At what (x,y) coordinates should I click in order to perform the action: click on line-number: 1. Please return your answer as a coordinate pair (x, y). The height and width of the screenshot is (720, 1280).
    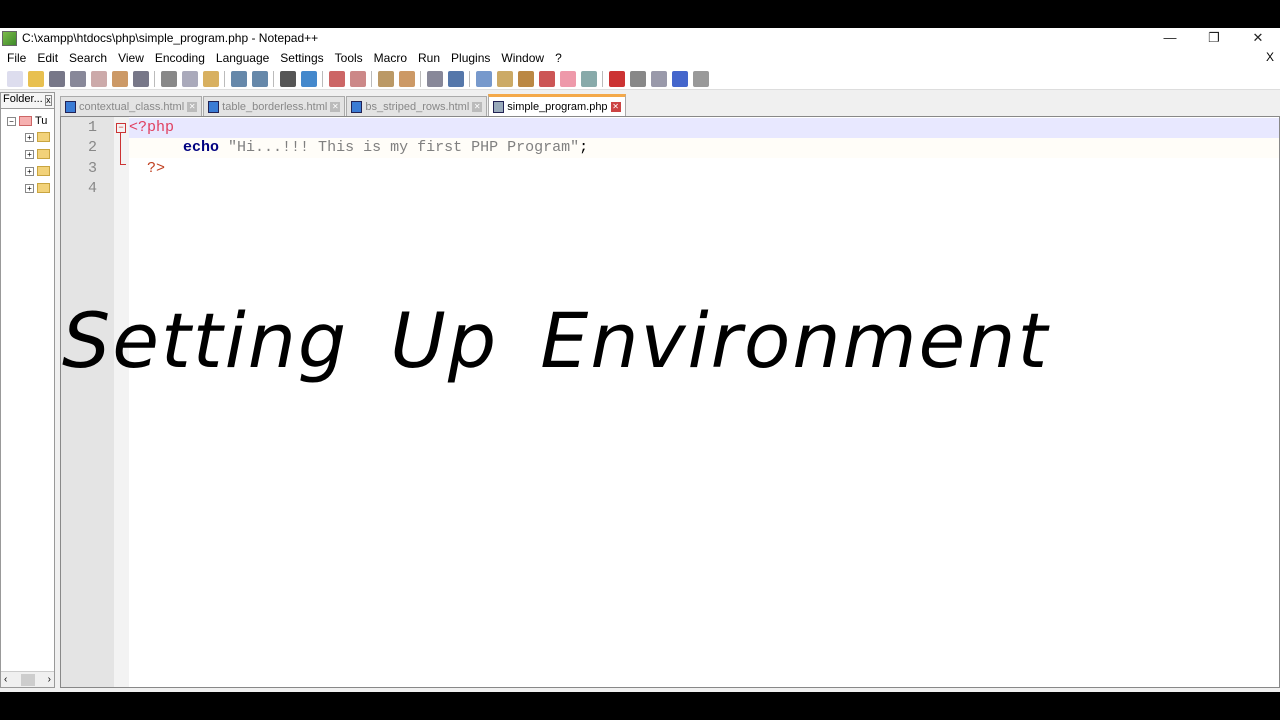
    Looking at the image, I should click on (92, 127).